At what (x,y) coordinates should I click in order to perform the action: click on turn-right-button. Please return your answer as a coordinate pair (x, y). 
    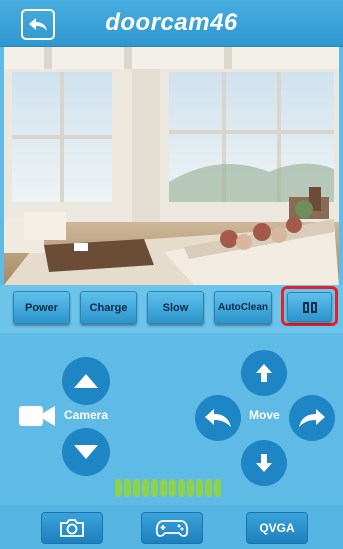
    Looking at the image, I should click on (312, 418).